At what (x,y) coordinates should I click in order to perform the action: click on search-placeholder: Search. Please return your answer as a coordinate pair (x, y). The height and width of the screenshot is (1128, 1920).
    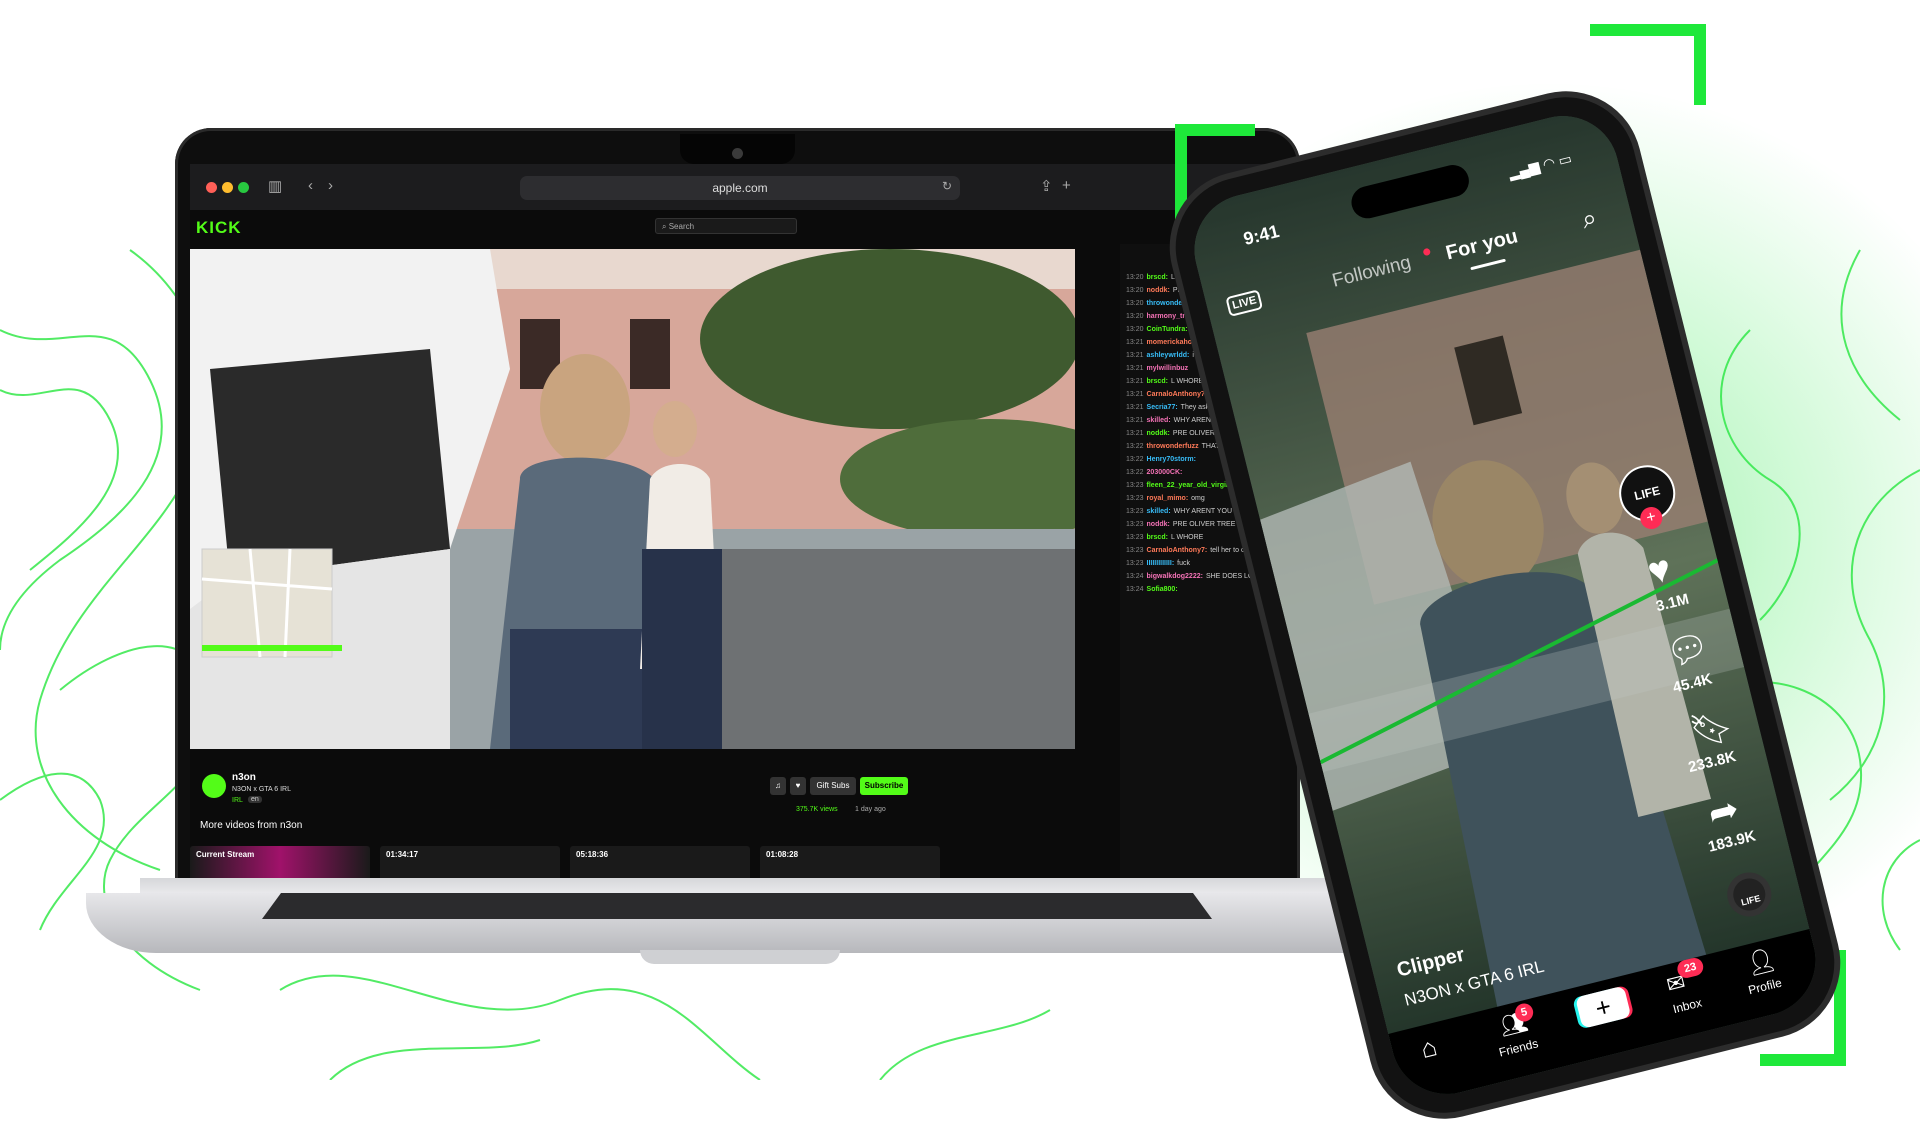
    Looking at the image, I should click on (681, 226).